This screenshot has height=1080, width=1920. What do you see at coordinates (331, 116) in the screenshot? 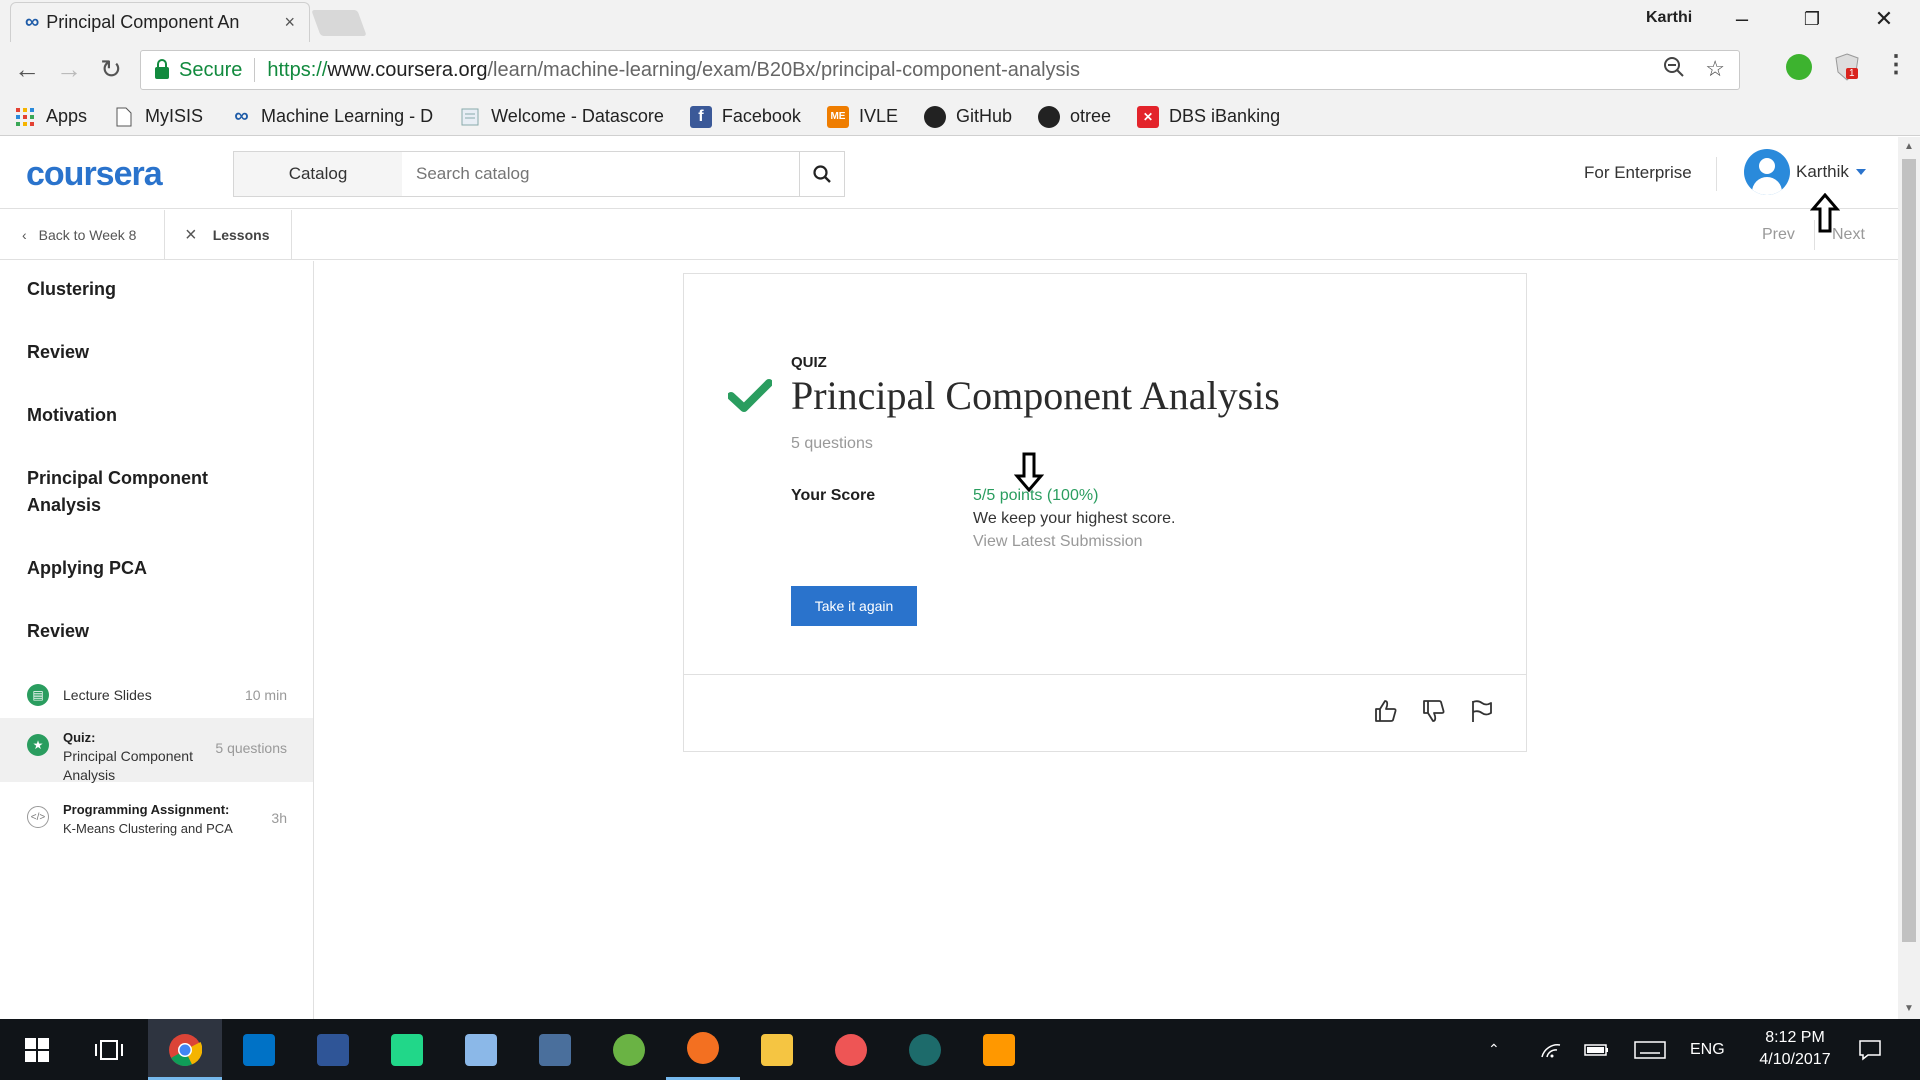
I see `bookmark-machine-learning: ∞ Machine Learning - D` at bounding box center [331, 116].